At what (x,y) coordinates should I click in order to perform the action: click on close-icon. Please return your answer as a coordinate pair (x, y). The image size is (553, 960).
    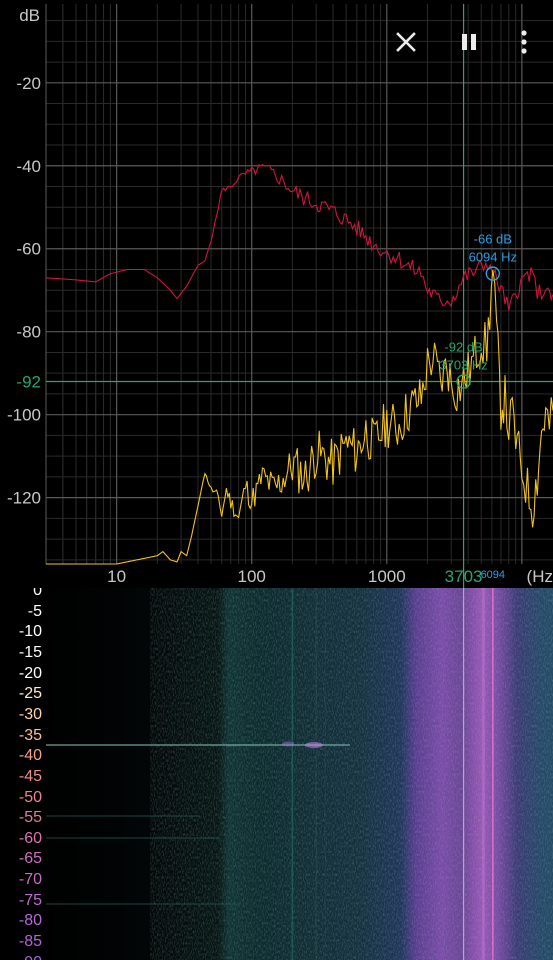
    Looking at the image, I should click on (406, 42).